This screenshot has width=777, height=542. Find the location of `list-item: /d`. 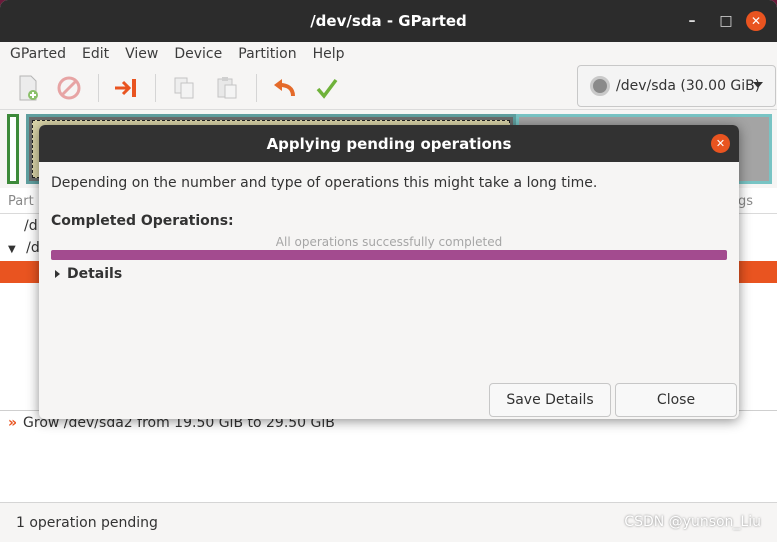

list-item: /d is located at coordinates (31, 226).